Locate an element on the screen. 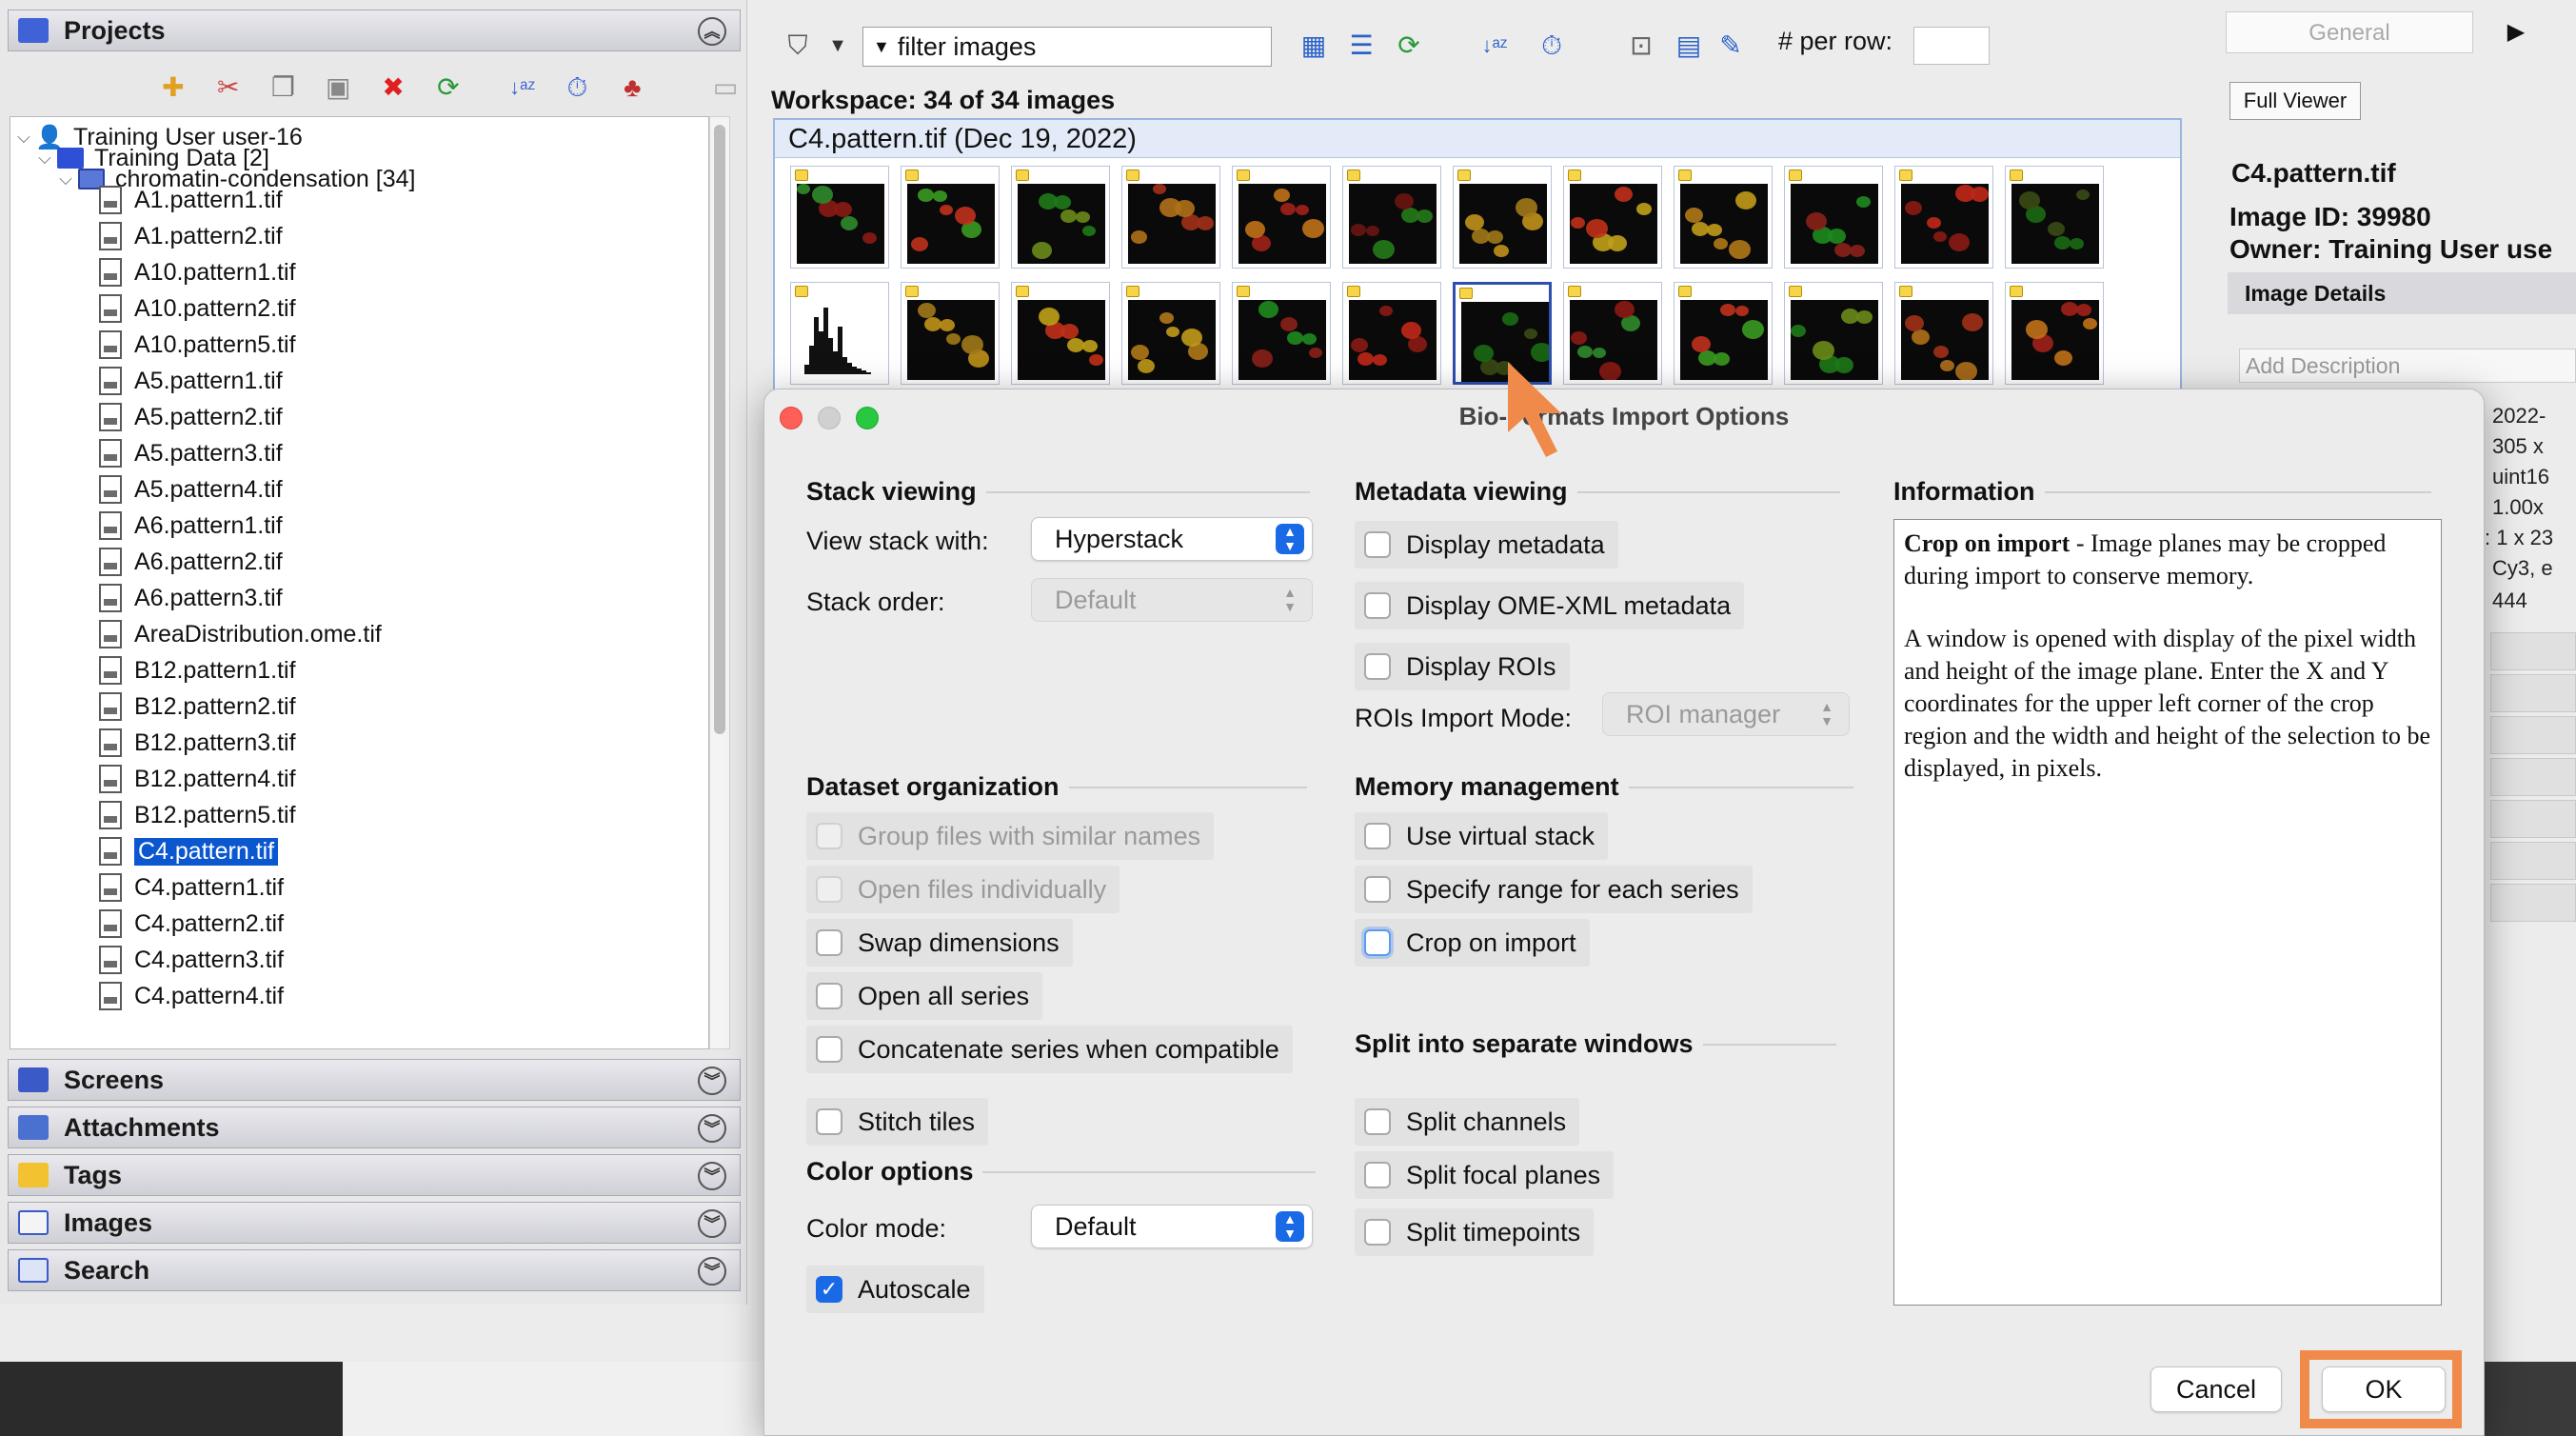 The width and height of the screenshot is (2576, 1436). cancel-button: Cancel is located at coordinates (2216, 1389).